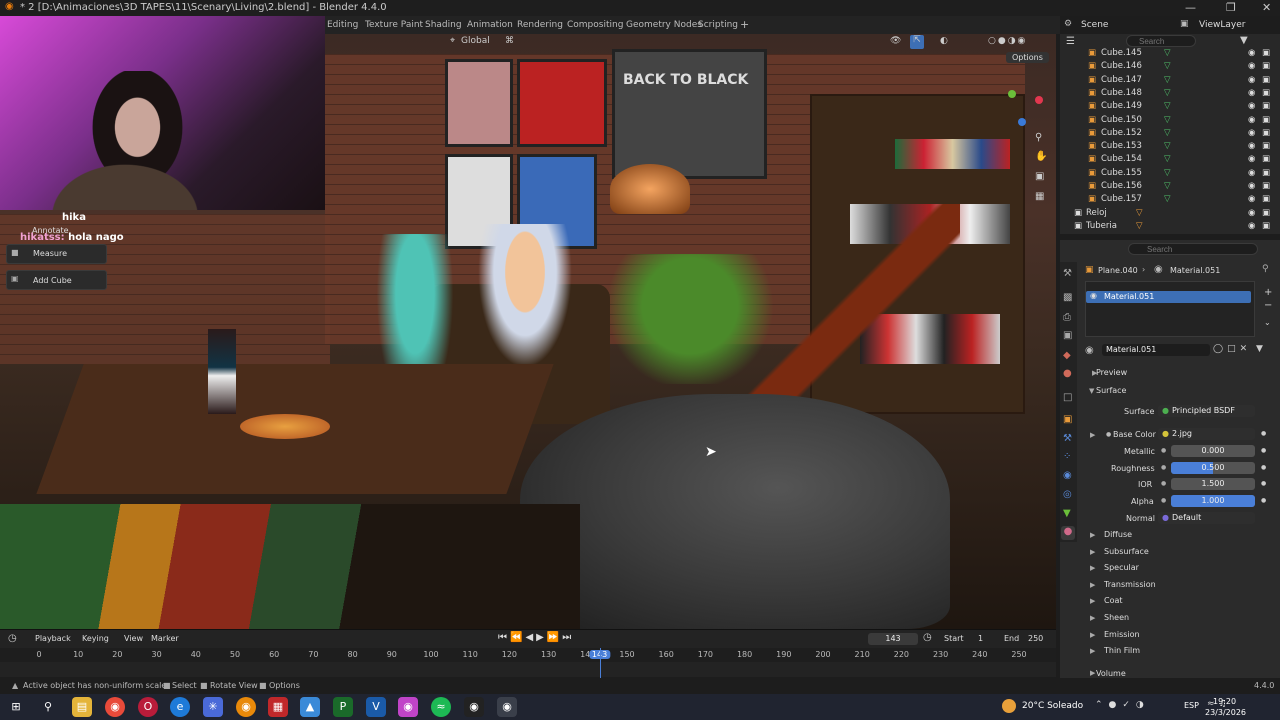  What do you see at coordinates (441, 707) in the screenshot?
I see `spotify-icon: ≈` at bounding box center [441, 707].